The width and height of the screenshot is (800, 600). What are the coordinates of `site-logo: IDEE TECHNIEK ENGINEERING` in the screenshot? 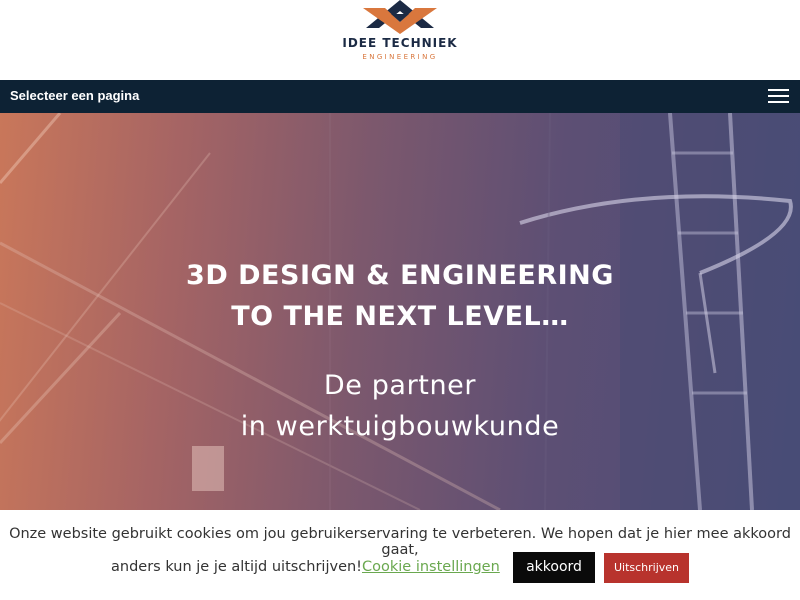 It's located at (400, 33).